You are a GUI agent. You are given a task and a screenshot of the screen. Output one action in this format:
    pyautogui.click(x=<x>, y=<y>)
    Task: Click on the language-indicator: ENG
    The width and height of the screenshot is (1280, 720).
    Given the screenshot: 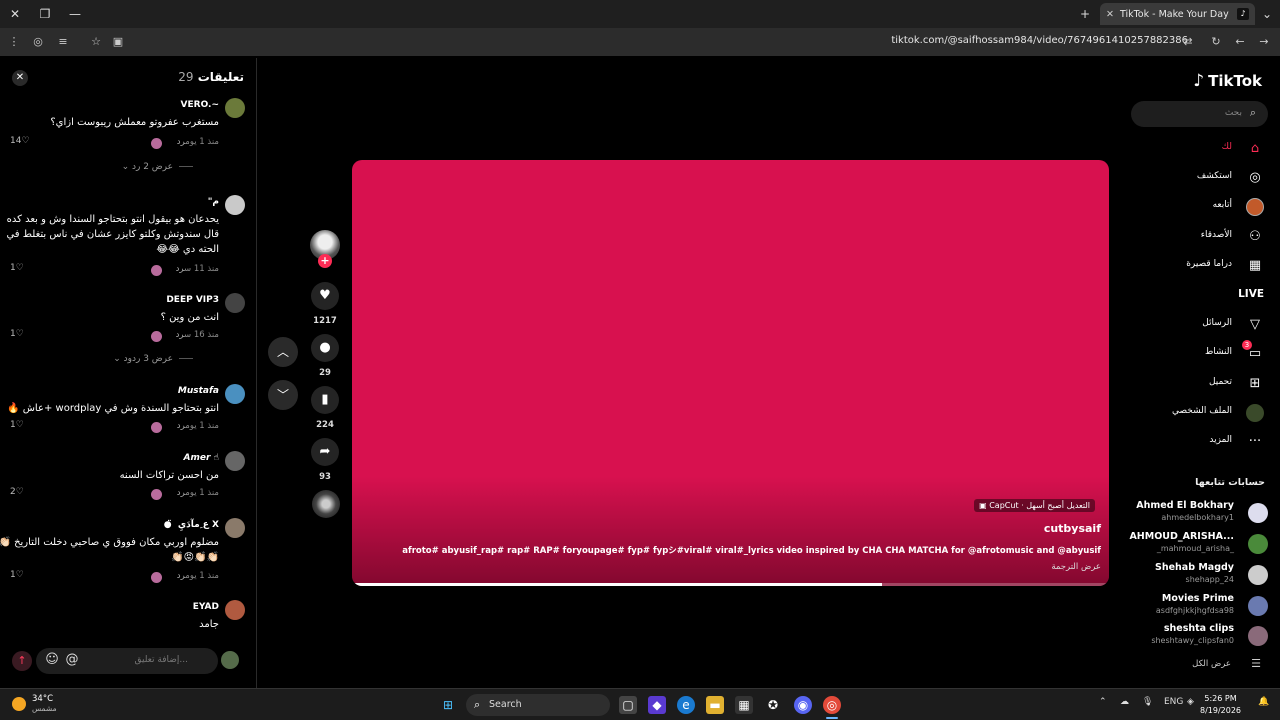 What is the action you would take?
    pyautogui.click(x=1173, y=702)
    